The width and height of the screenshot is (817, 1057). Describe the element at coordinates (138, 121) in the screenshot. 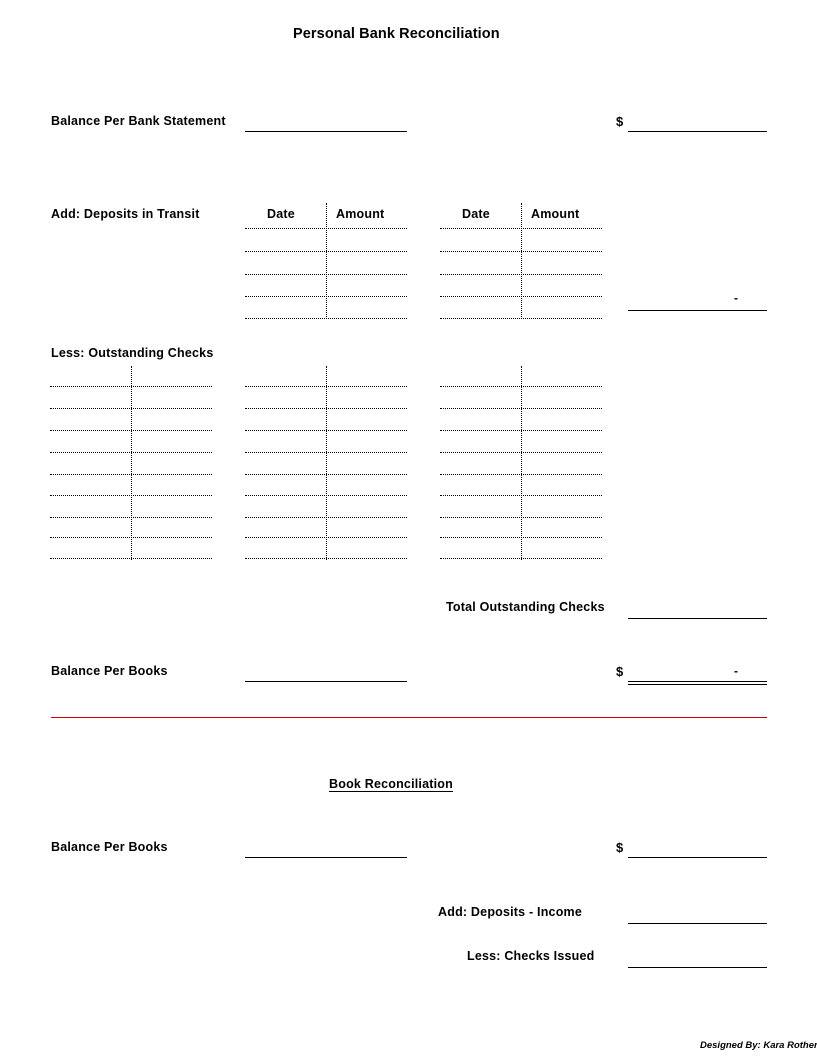

I see `balance-per-bank-statement-label: Balance Per Bank Statement` at that location.